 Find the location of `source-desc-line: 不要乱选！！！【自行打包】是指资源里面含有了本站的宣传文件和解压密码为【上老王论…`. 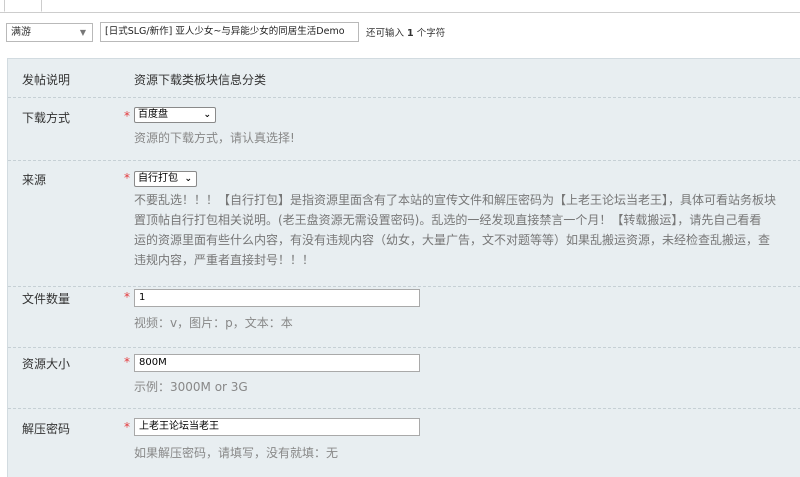

source-desc-line: 不要乱选！！！【自行打包】是指资源里面含有了本站的宣传文件和解压密码为【上老王论… is located at coordinates (455, 200).